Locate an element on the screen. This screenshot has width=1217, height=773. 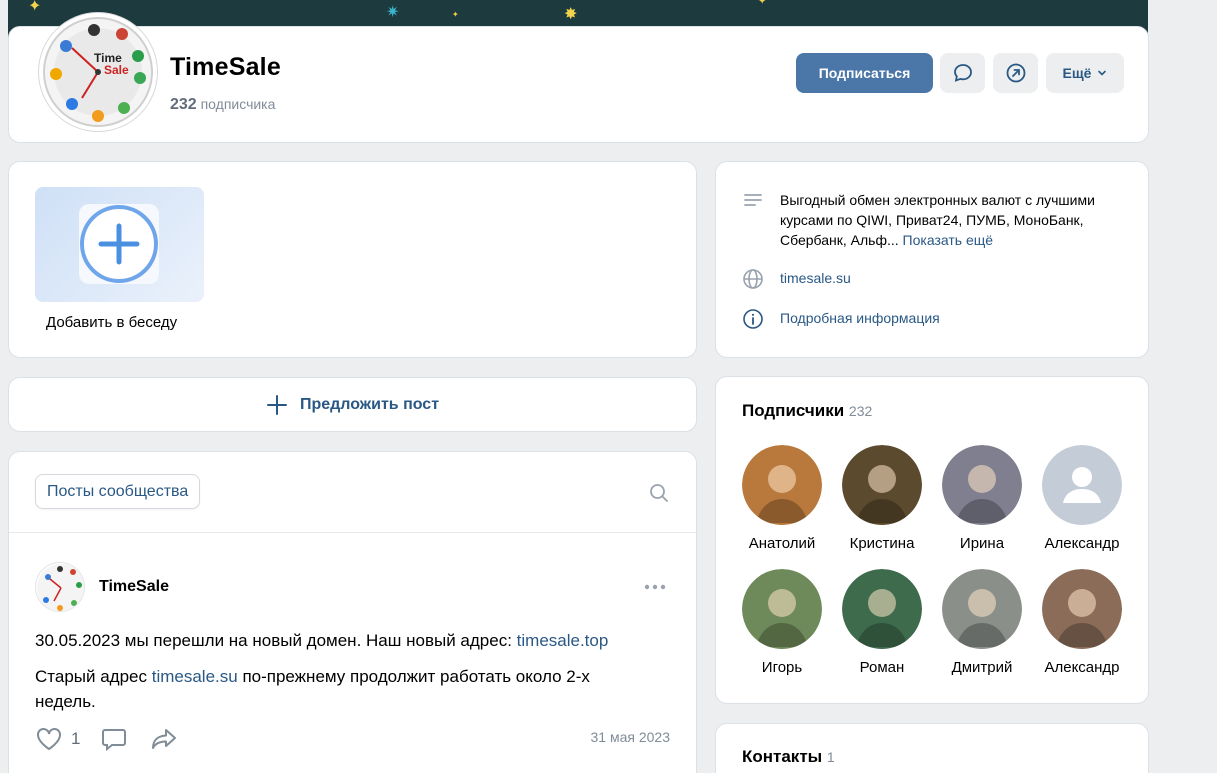
post-author-avatar is located at coordinates (60, 587).